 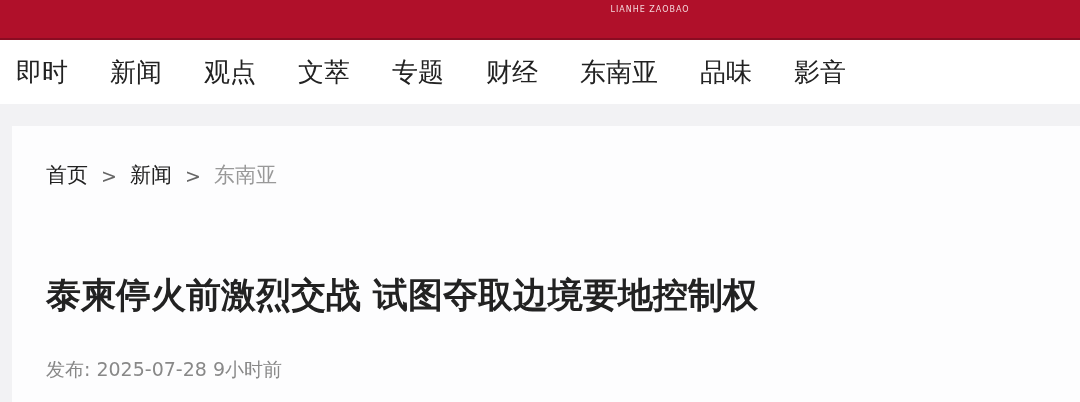 I want to click on publish-info: 发布: 2025-07-28 9小时前, so click(x=164, y=369).